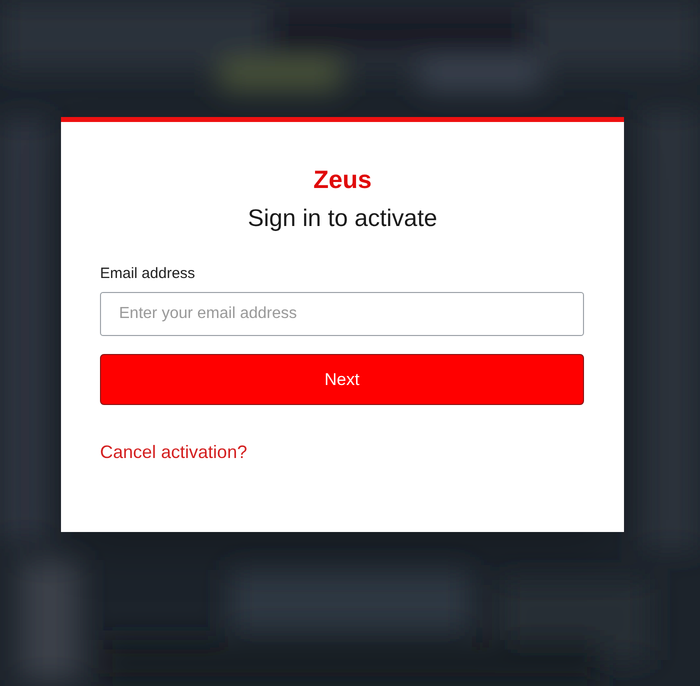  What do you see at coordinates (148, 274) in the screenshot?
I see `field-label: Email address` at bounding box center [148, 274].